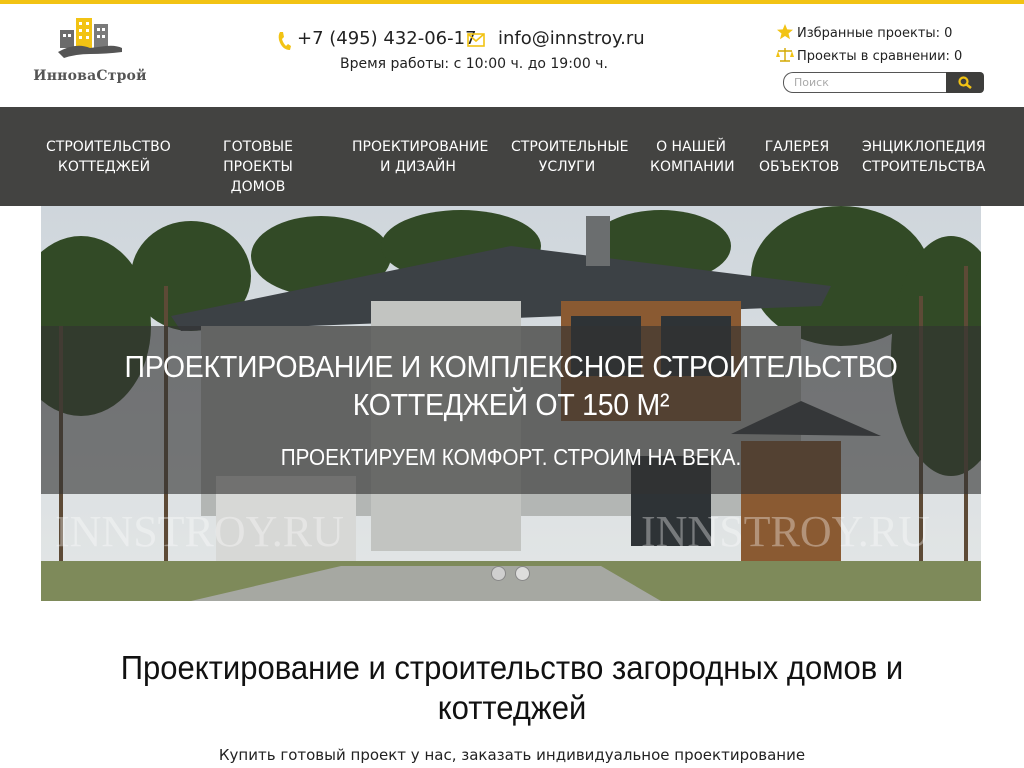 The width and height of the screenshot is (1024, 768). I want to click on search-input, so click(865, 82).